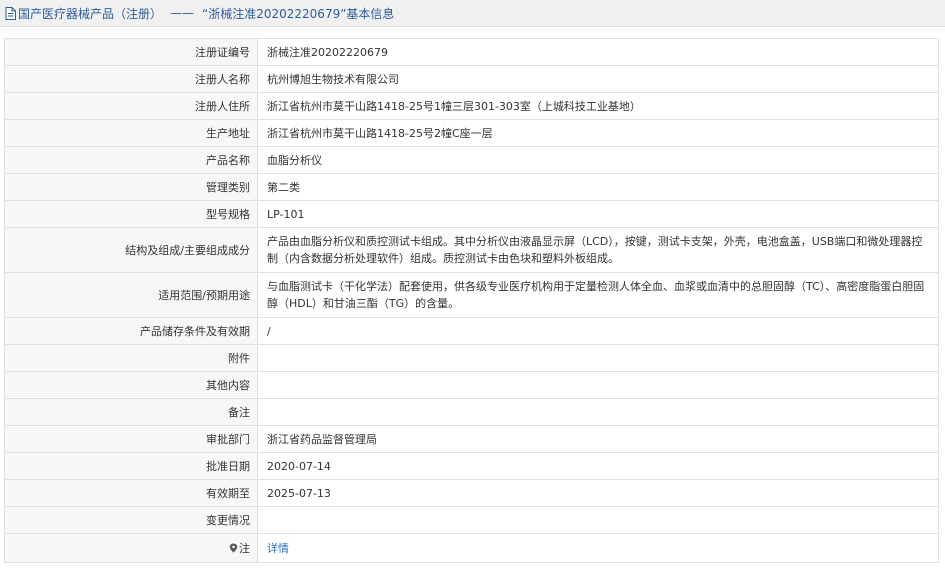  I want to click on note-label: 注, so click(244, 548).